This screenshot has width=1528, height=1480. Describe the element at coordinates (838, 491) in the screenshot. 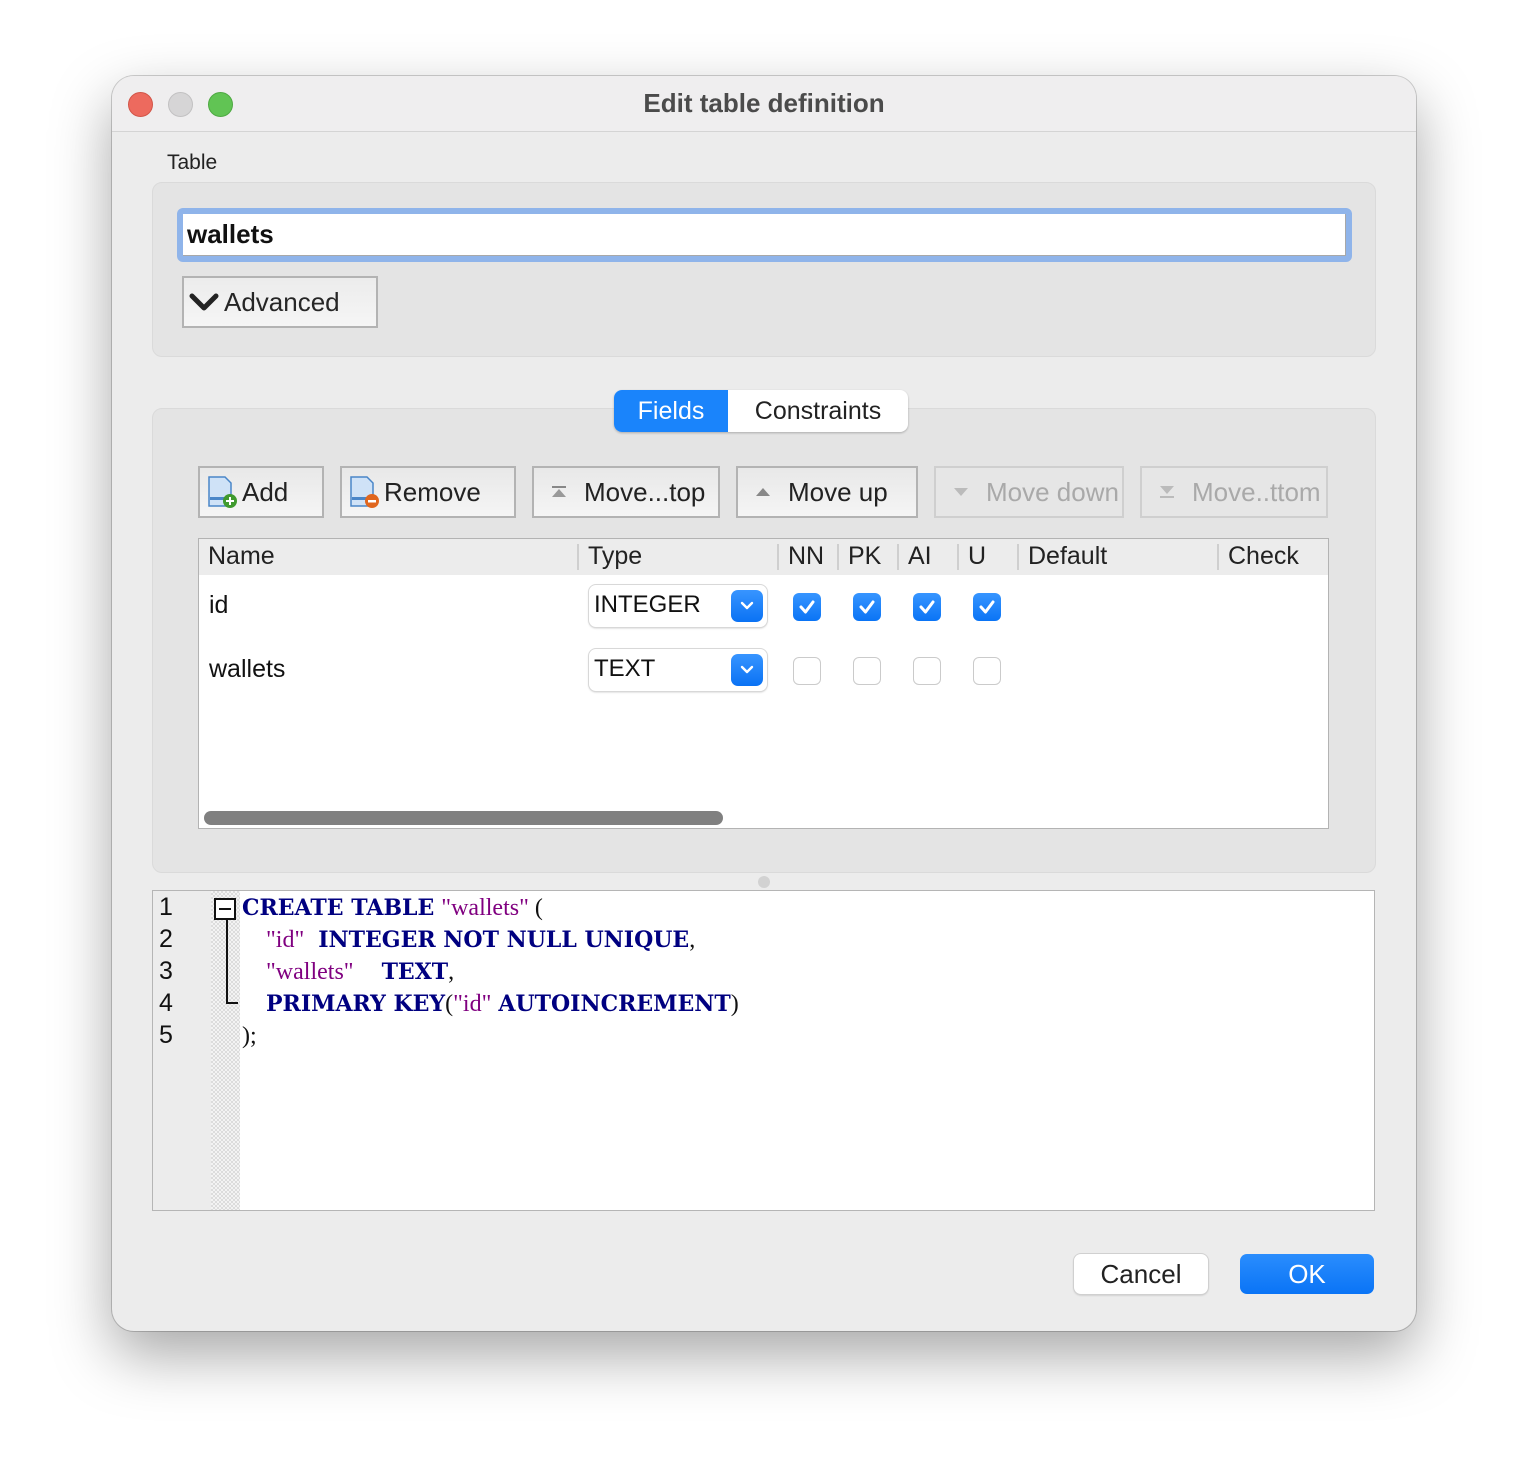

I see `move-up-label: Move up` at that location.